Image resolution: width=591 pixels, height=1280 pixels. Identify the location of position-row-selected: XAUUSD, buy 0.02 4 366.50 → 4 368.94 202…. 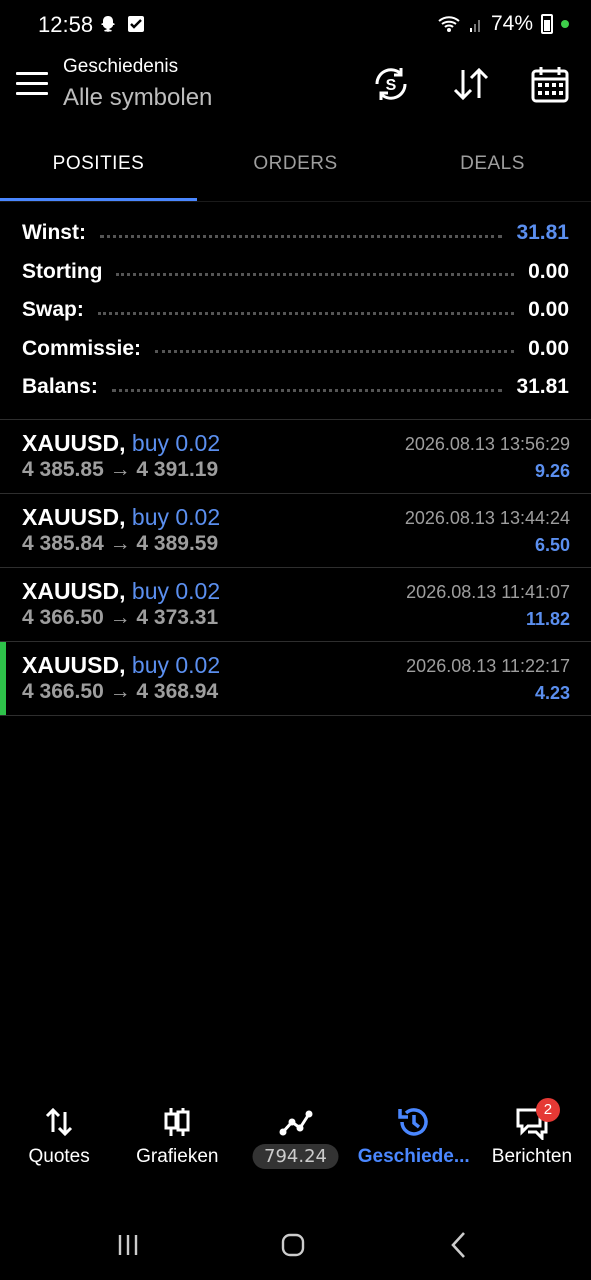
(295, 679).